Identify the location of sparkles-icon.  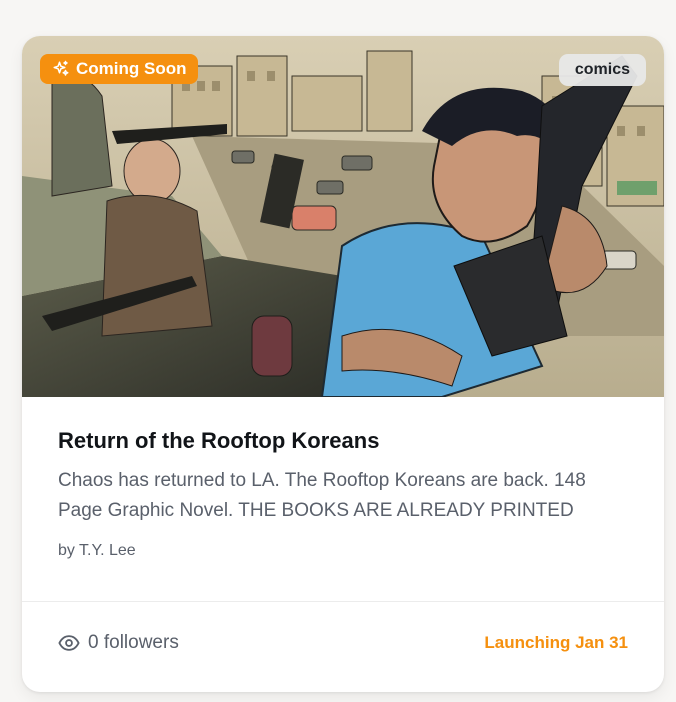
(61, 69).